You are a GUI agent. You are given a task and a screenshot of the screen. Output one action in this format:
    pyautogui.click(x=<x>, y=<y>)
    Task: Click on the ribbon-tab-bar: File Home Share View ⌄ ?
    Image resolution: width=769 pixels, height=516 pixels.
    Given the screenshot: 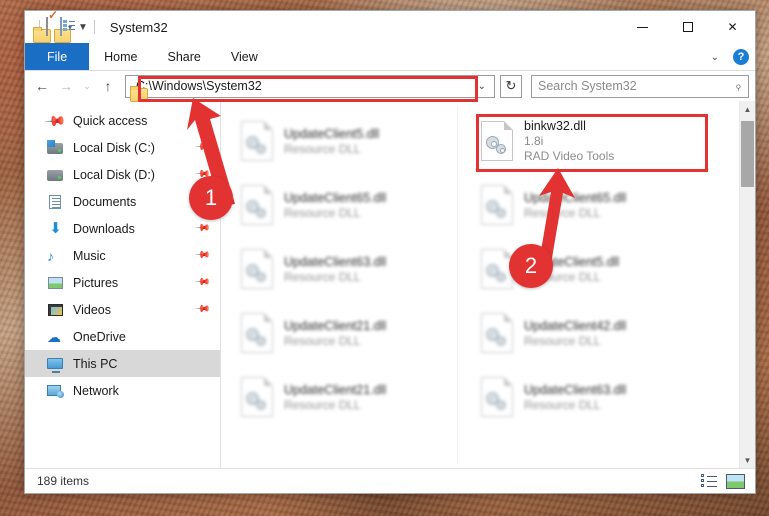 What is the action you would take?
    pyautogui.click(x=390, y=57)
    